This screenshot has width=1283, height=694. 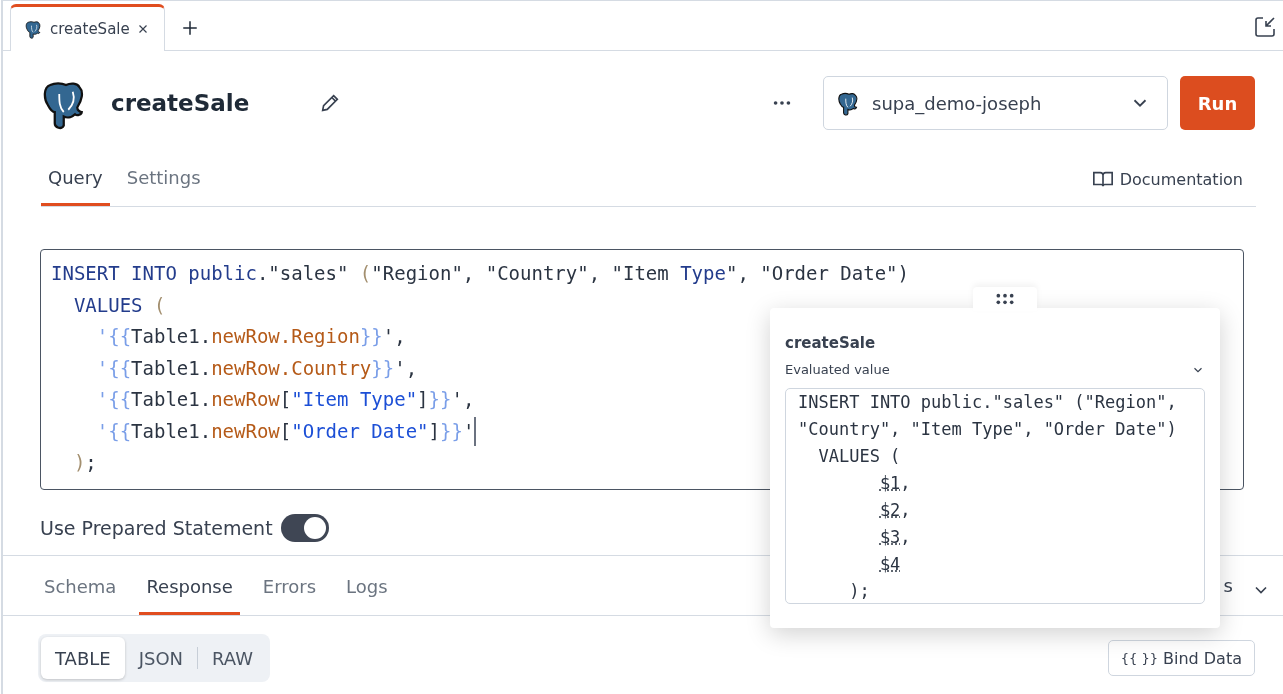 What do you see at coordinates (285, 399) in the screenshot?
I see `code-line: '{{Table1.newRow["Item Type"]}}',` at bounding box center [285, 399].